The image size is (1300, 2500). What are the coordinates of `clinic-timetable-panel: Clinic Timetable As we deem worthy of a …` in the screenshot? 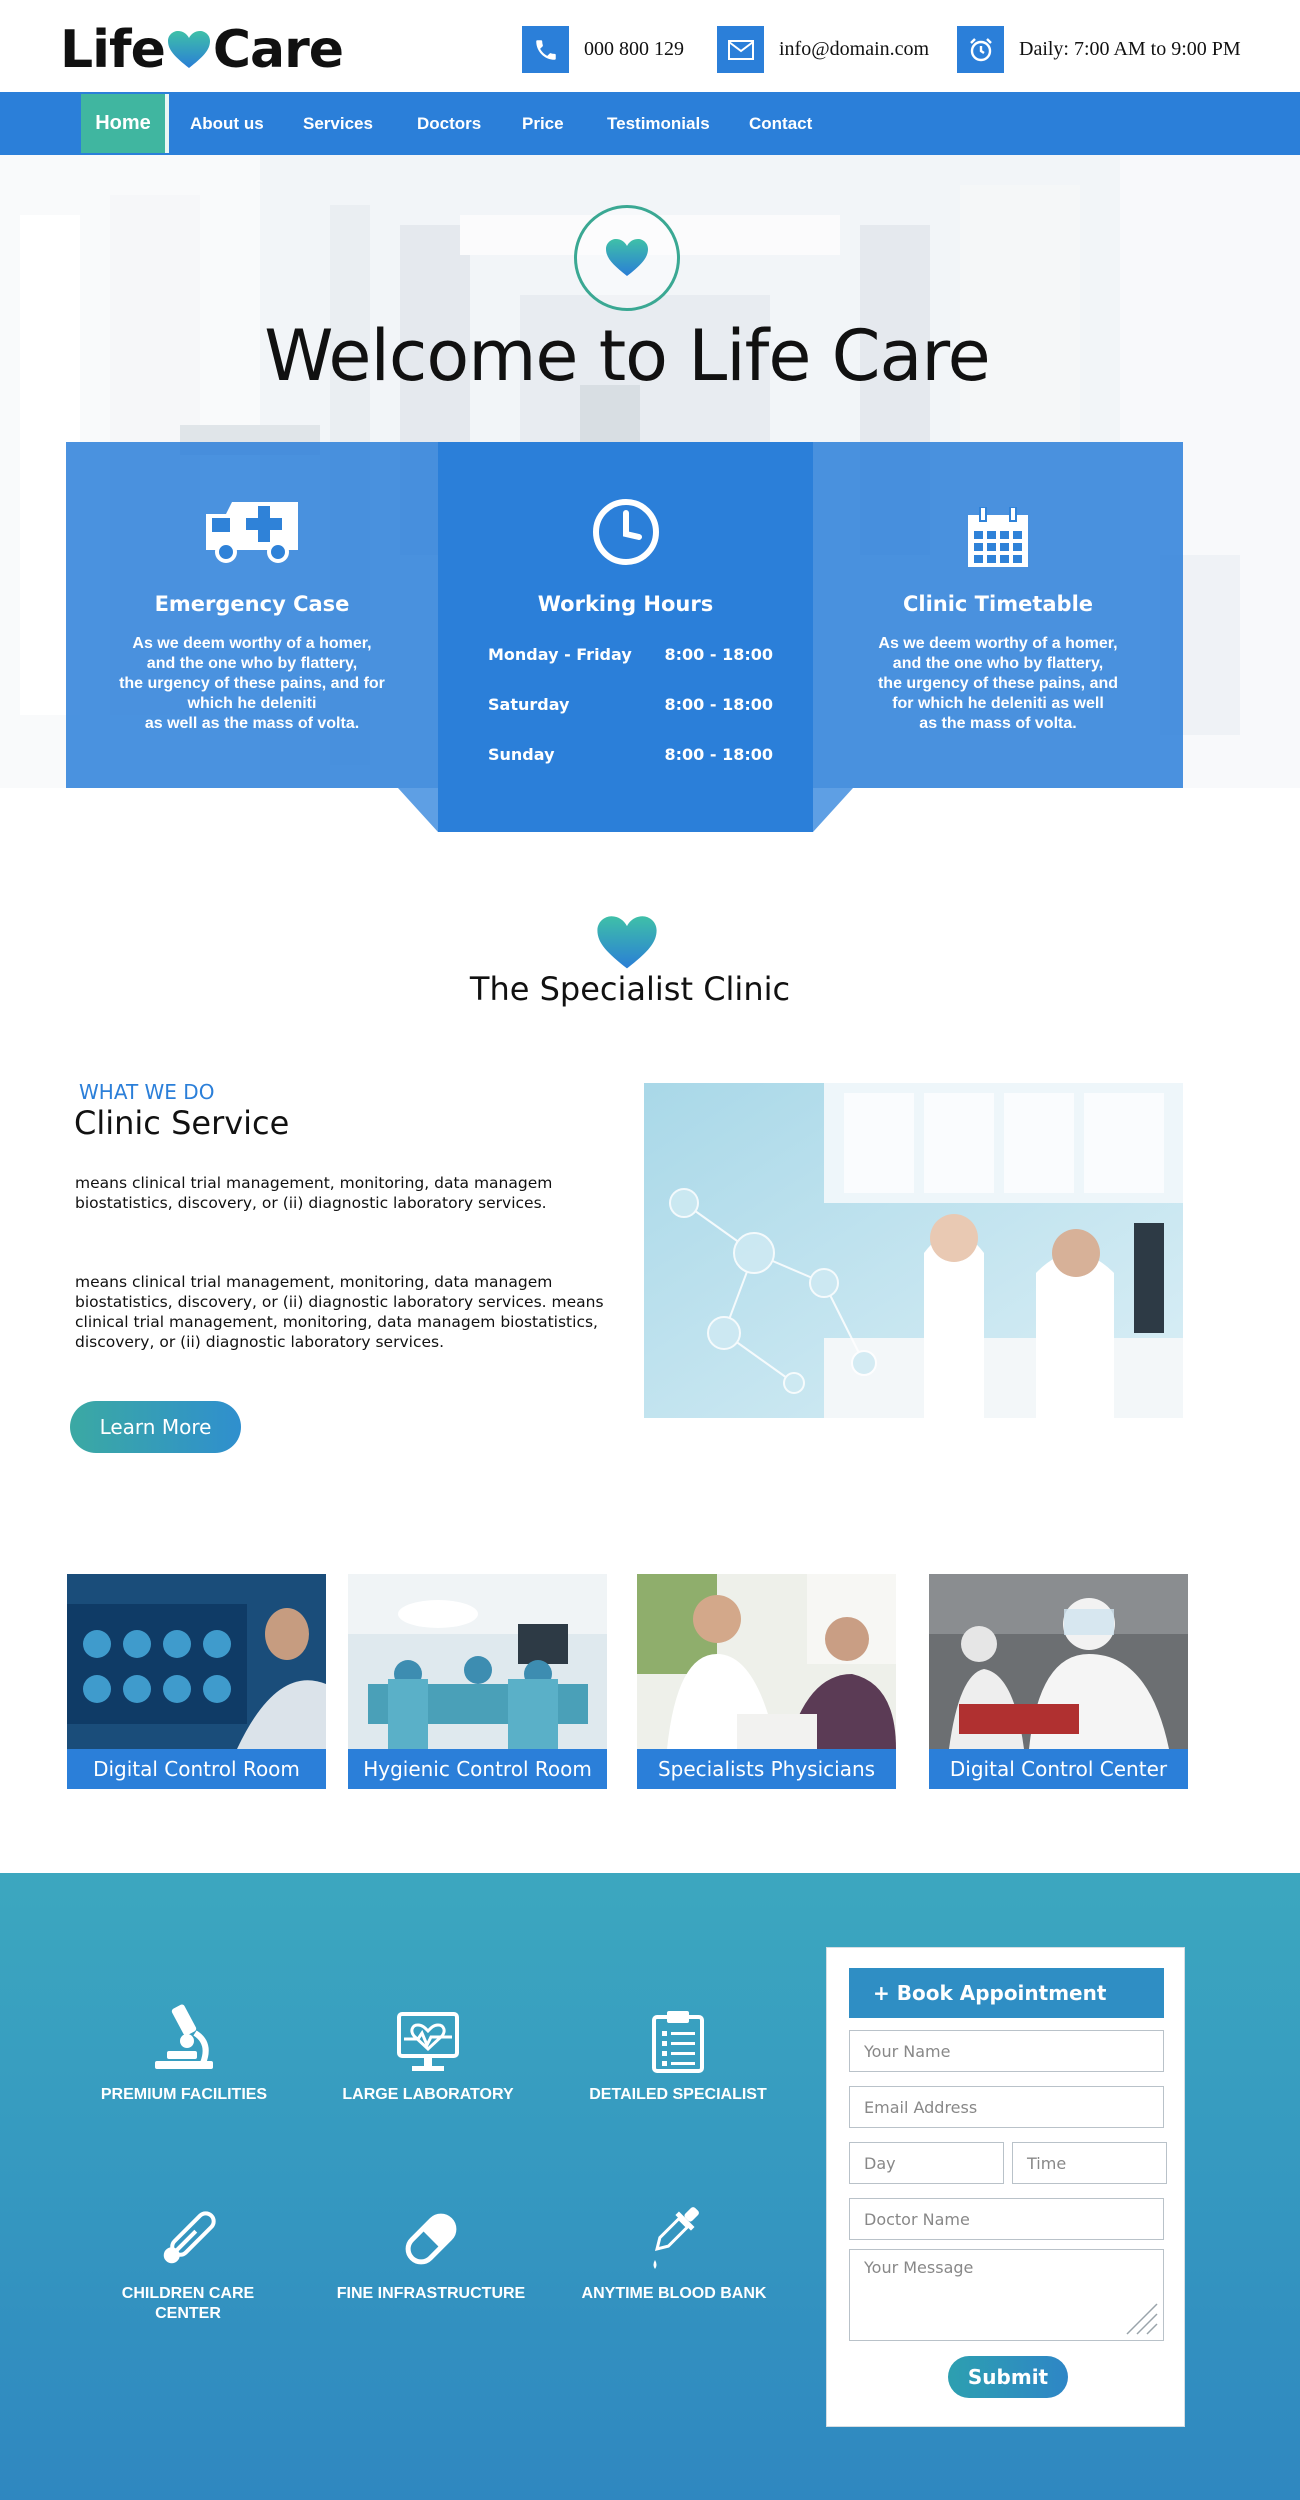 It's located at (998, 615).